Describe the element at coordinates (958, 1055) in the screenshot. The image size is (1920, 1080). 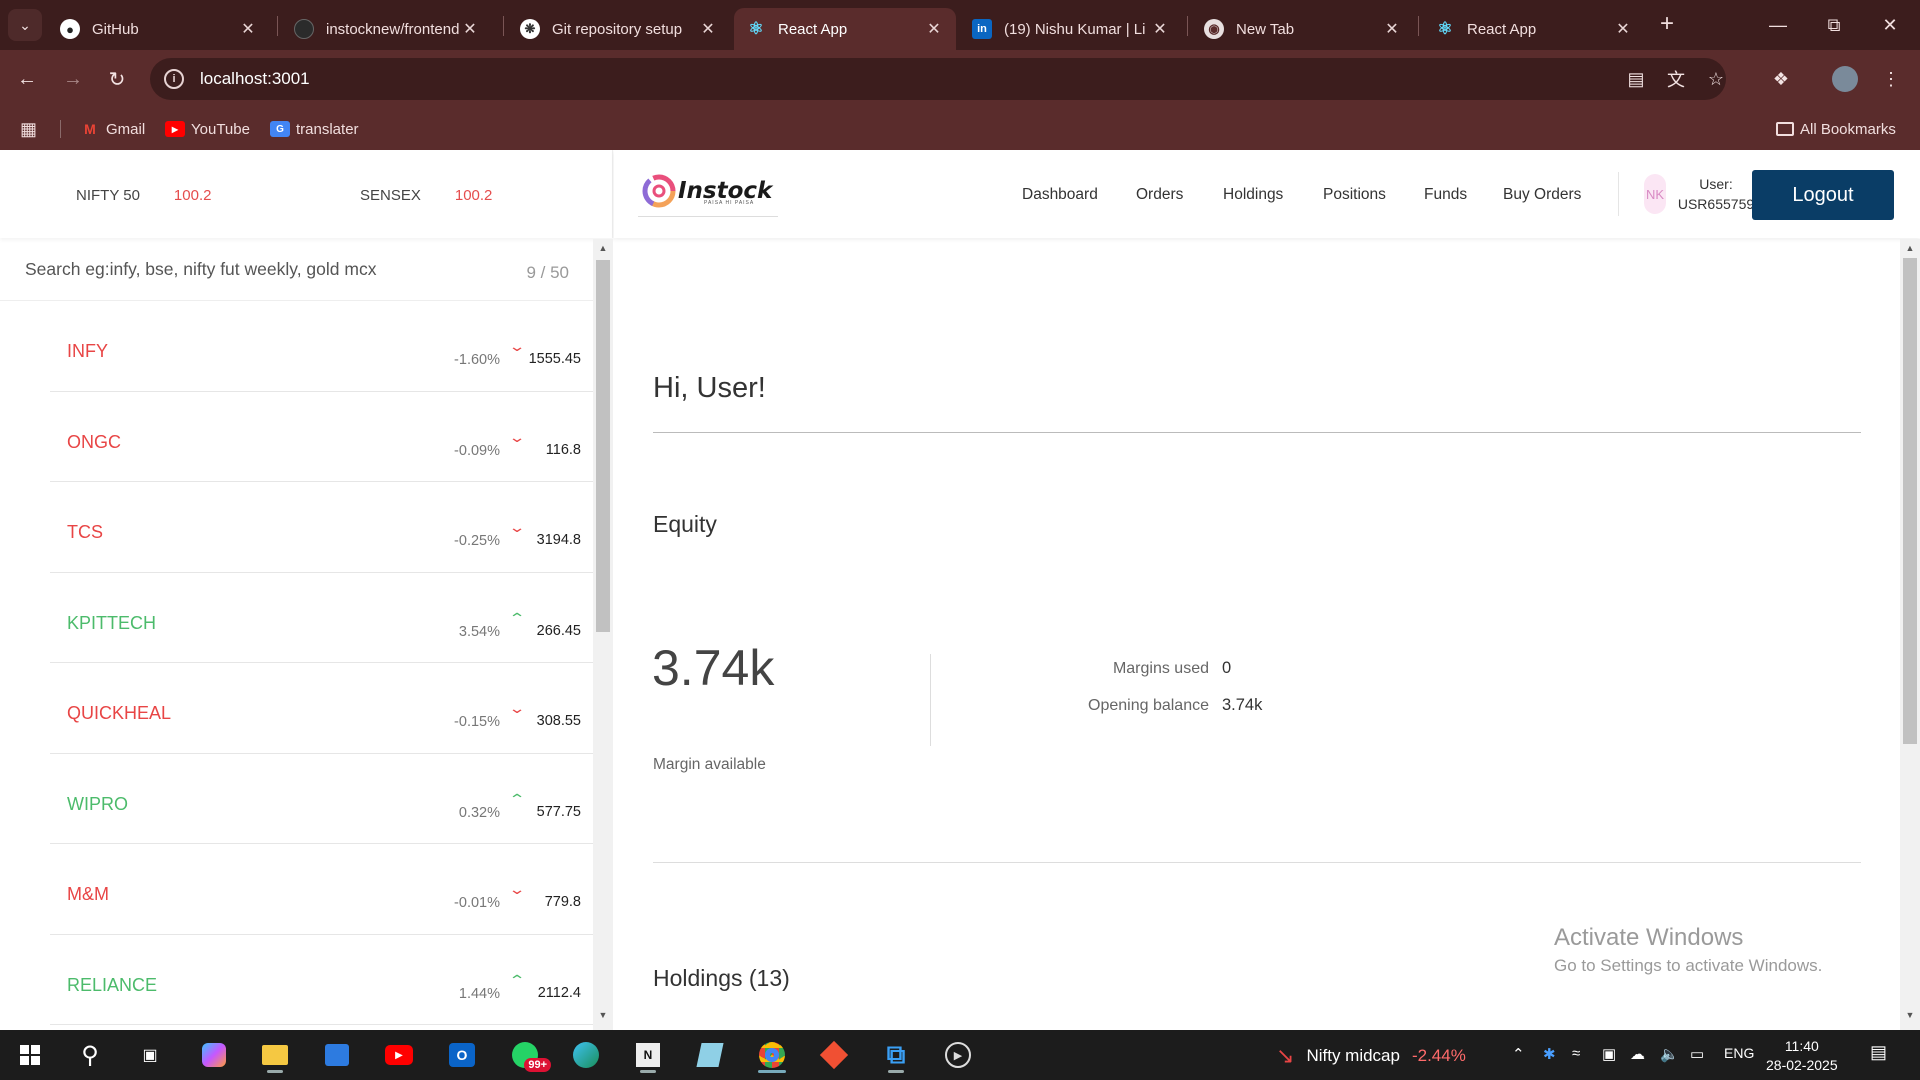
I see `media-player-icon: ▶` at that location.